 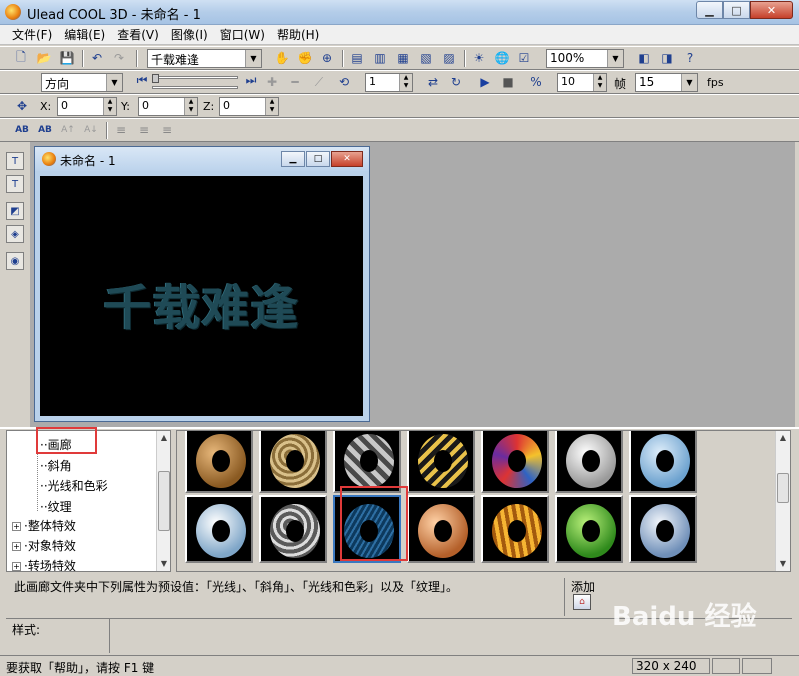 I want to click on layout-3-icon: ▦, so click(x=403, y=58).